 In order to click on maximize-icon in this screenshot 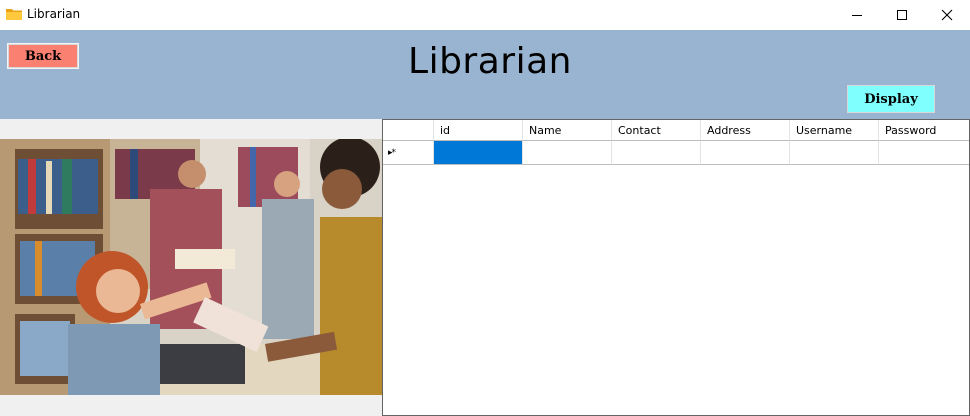, I will do `click(902, 15)`.